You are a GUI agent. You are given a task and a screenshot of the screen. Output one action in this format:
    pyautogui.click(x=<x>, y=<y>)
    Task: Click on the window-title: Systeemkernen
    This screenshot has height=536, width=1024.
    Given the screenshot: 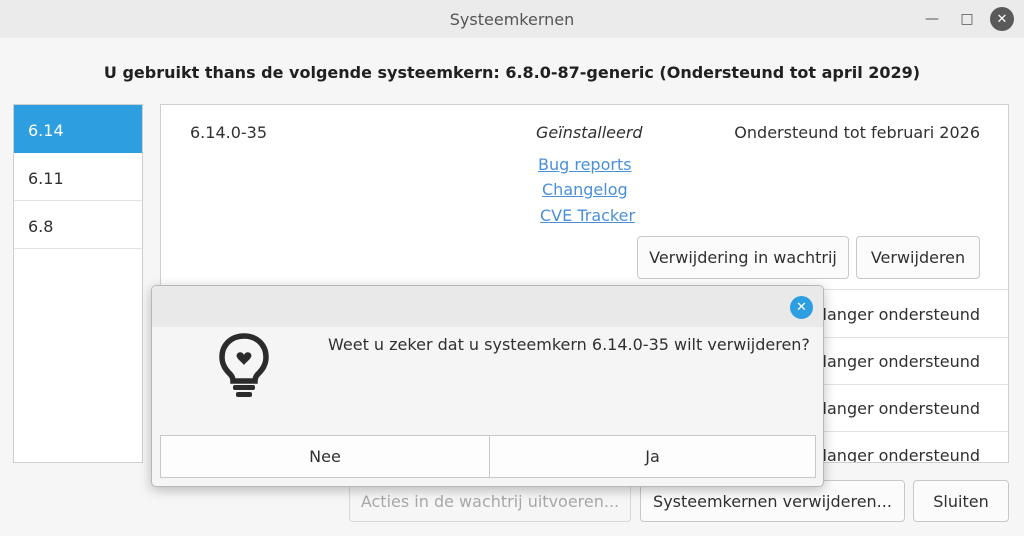 What is the action you would take?
    pyautogui.click(x=512, y=19)
    